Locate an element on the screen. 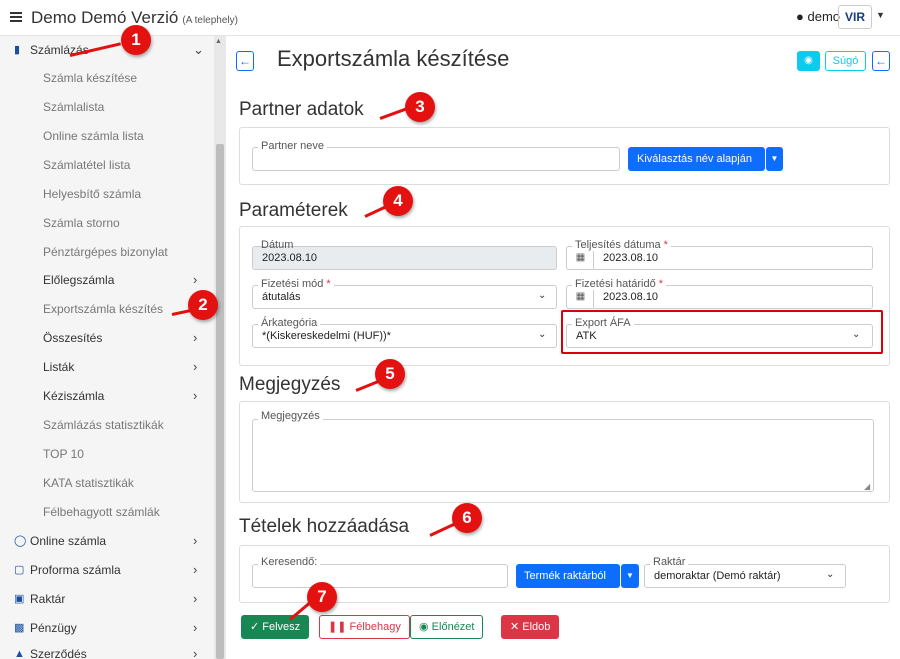 Image resolution: width=900 pixels, height=659 pixels. partner-name-label: Partner neve is located at coordinates (292, 146).